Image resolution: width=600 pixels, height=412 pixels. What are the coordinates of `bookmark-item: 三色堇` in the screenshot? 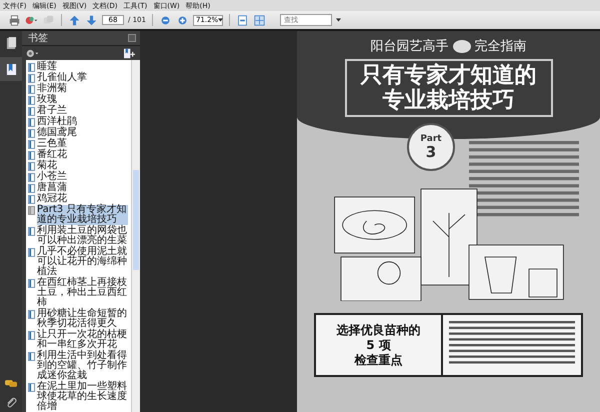 It's located at (82, 144).